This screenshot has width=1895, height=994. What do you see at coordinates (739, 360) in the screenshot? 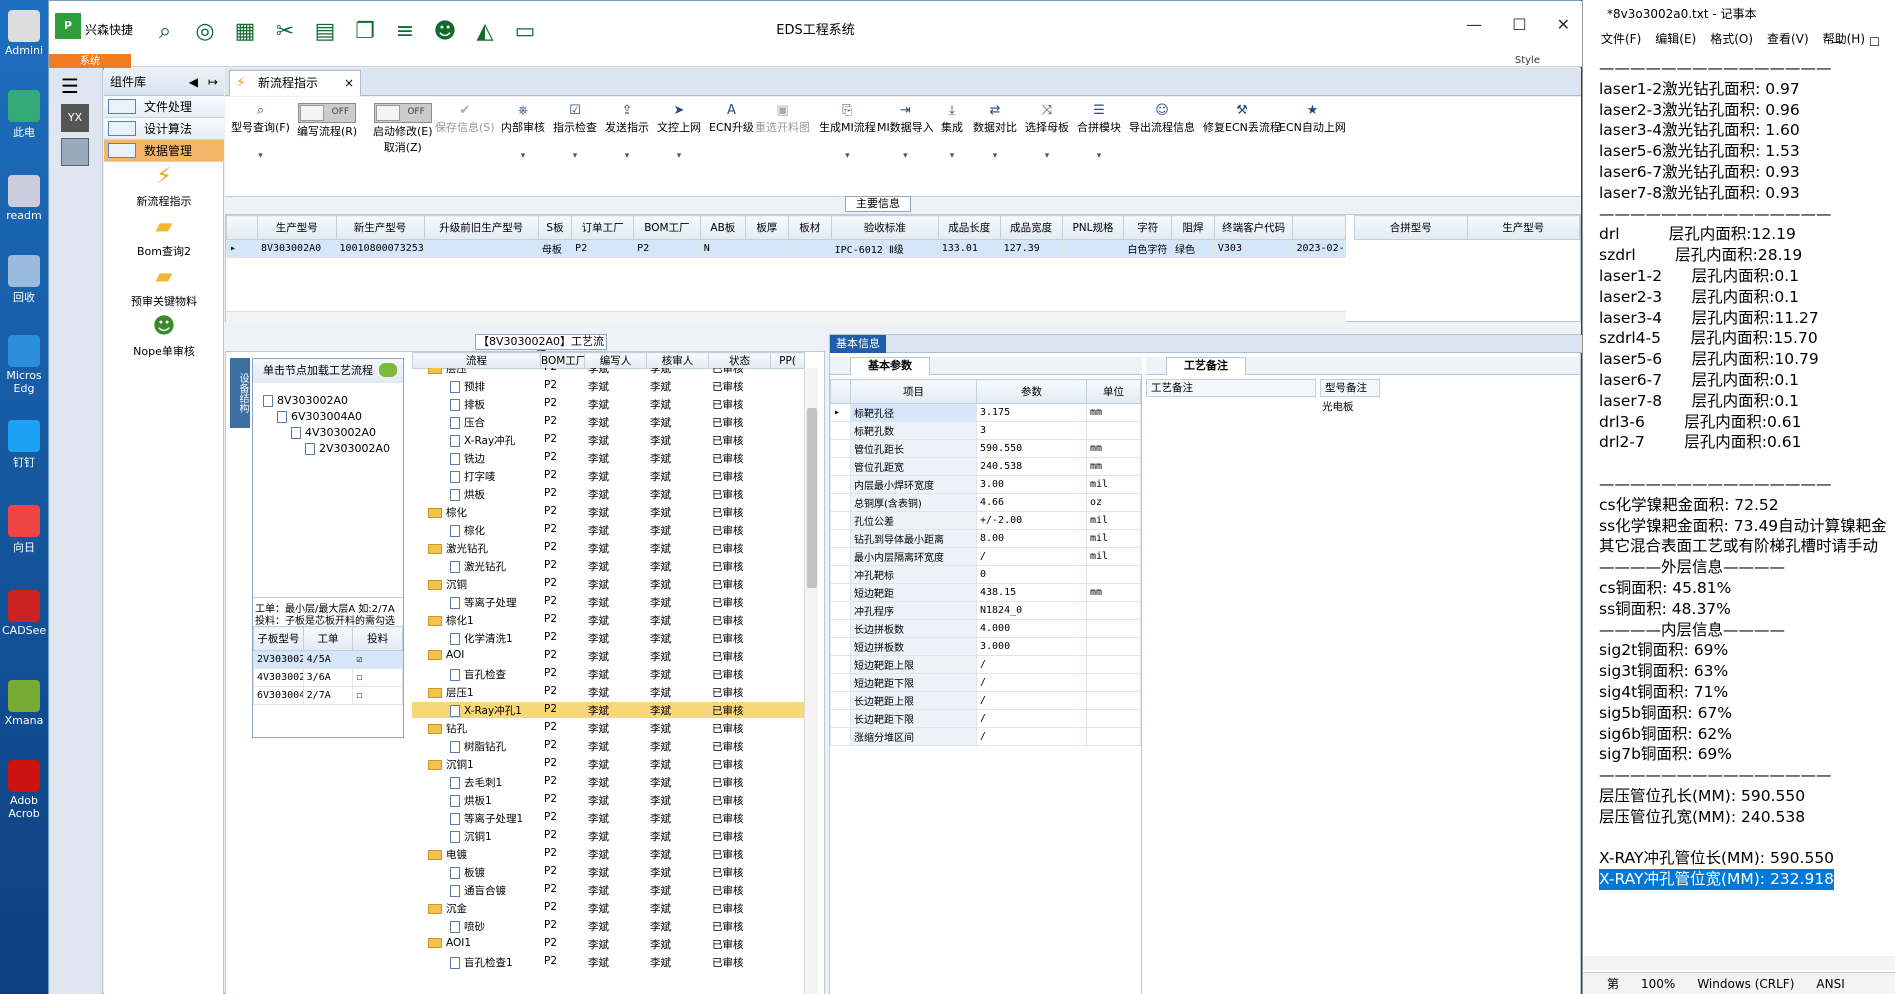
I see `column-header: 状态` at bounding box center [739, 360].